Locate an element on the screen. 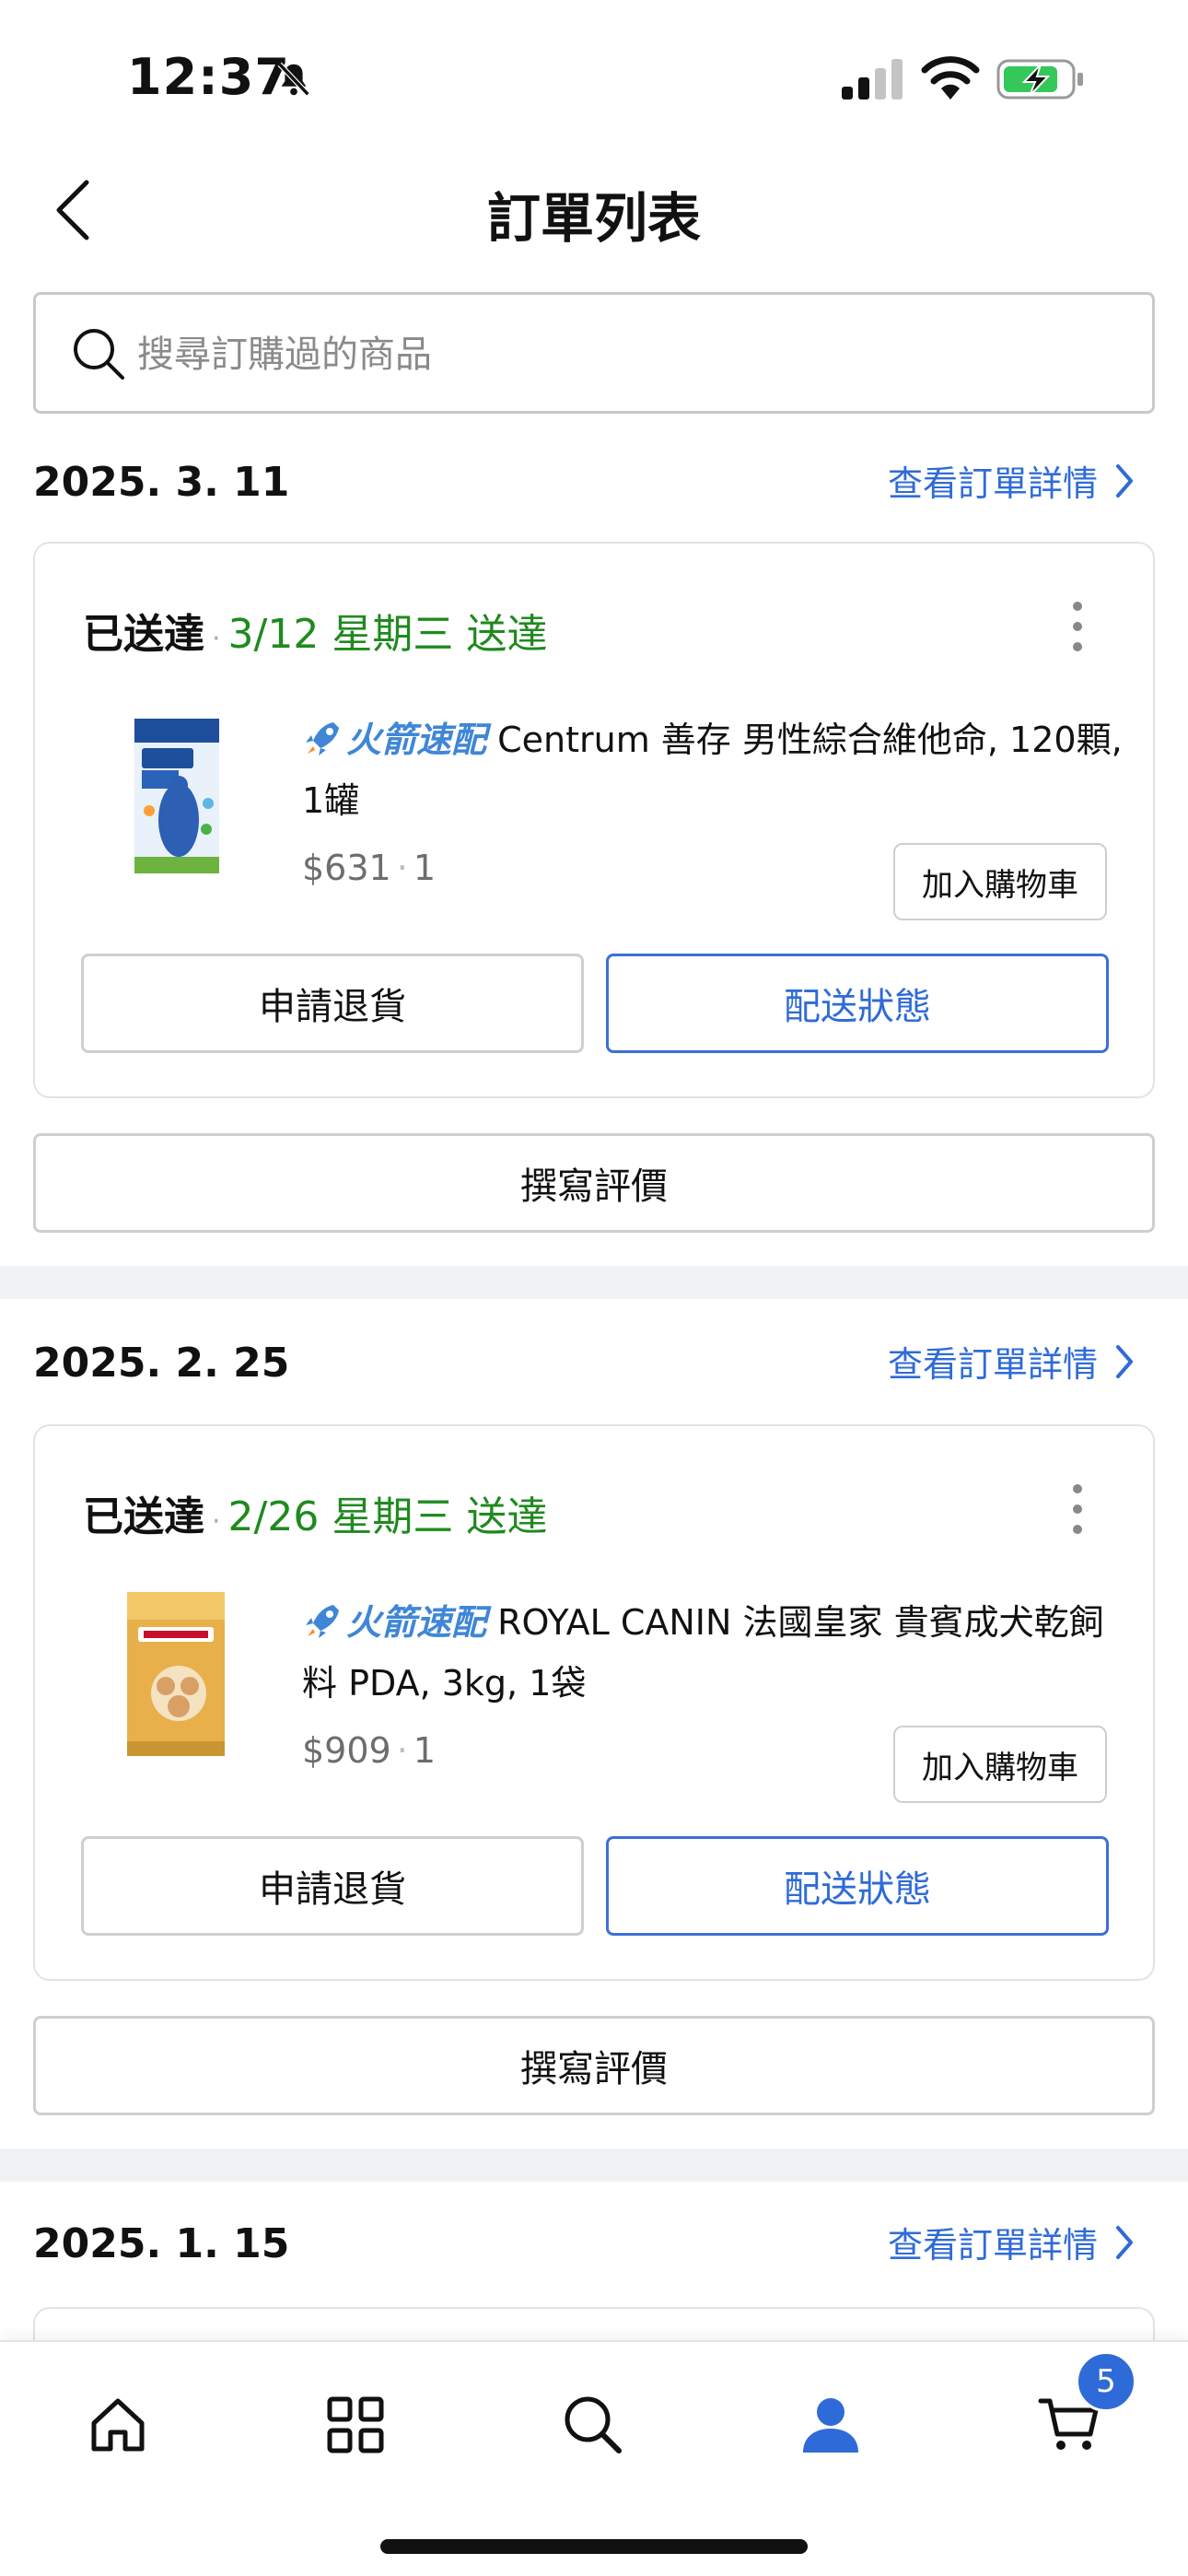 The height and width of the screenshot is (2576, 1188). price-line: $909 · 1 is located at coordinates (369, 1750).